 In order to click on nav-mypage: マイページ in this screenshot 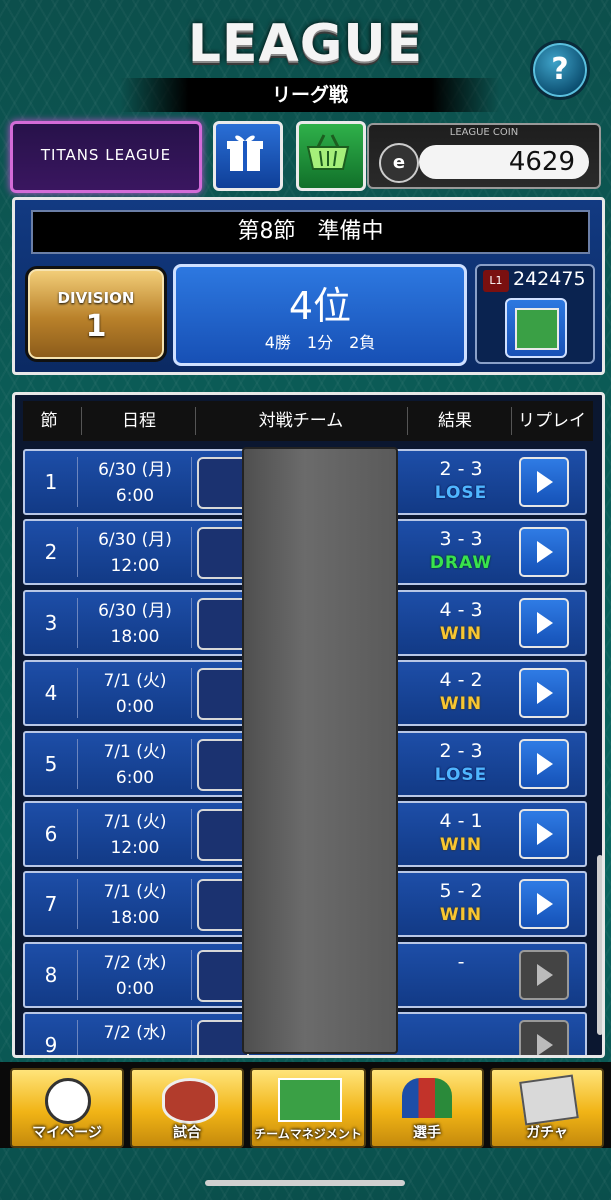, I will do `click(67, 1108)`.